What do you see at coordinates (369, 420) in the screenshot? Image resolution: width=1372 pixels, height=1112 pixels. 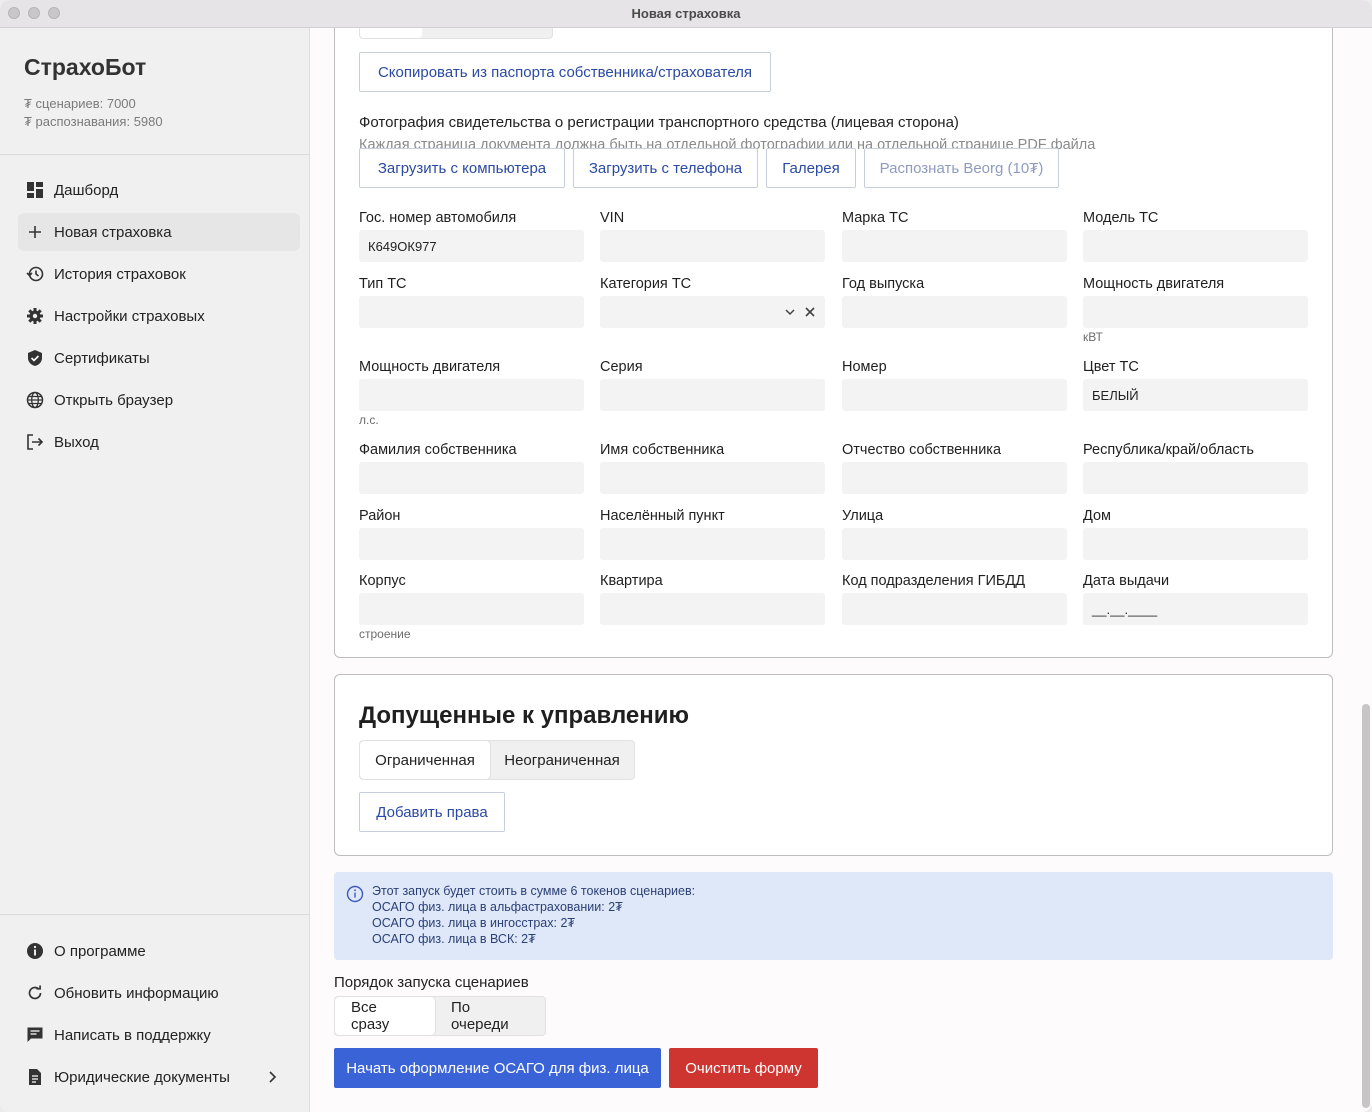 I see `power-hp-unit: л.с.` at bounding box center [369, 420].